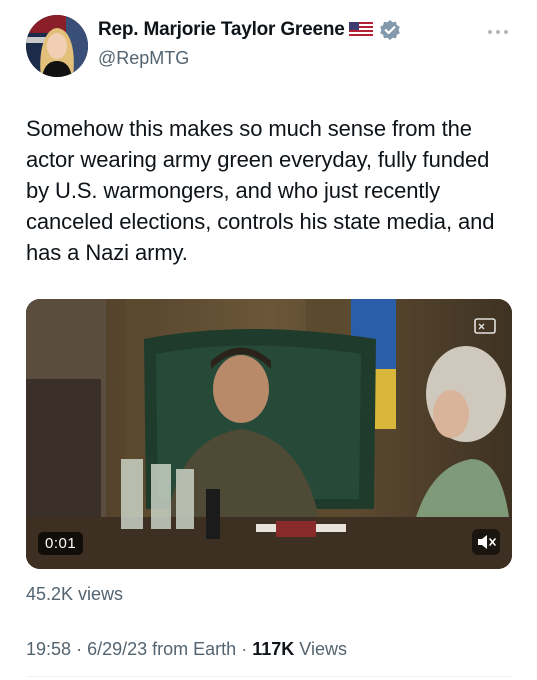 This screenshot has height=680, width=537. Describe the element at coordinates (48, 649) in the screenshot. I see `tweet-time: 19:58` at that location.